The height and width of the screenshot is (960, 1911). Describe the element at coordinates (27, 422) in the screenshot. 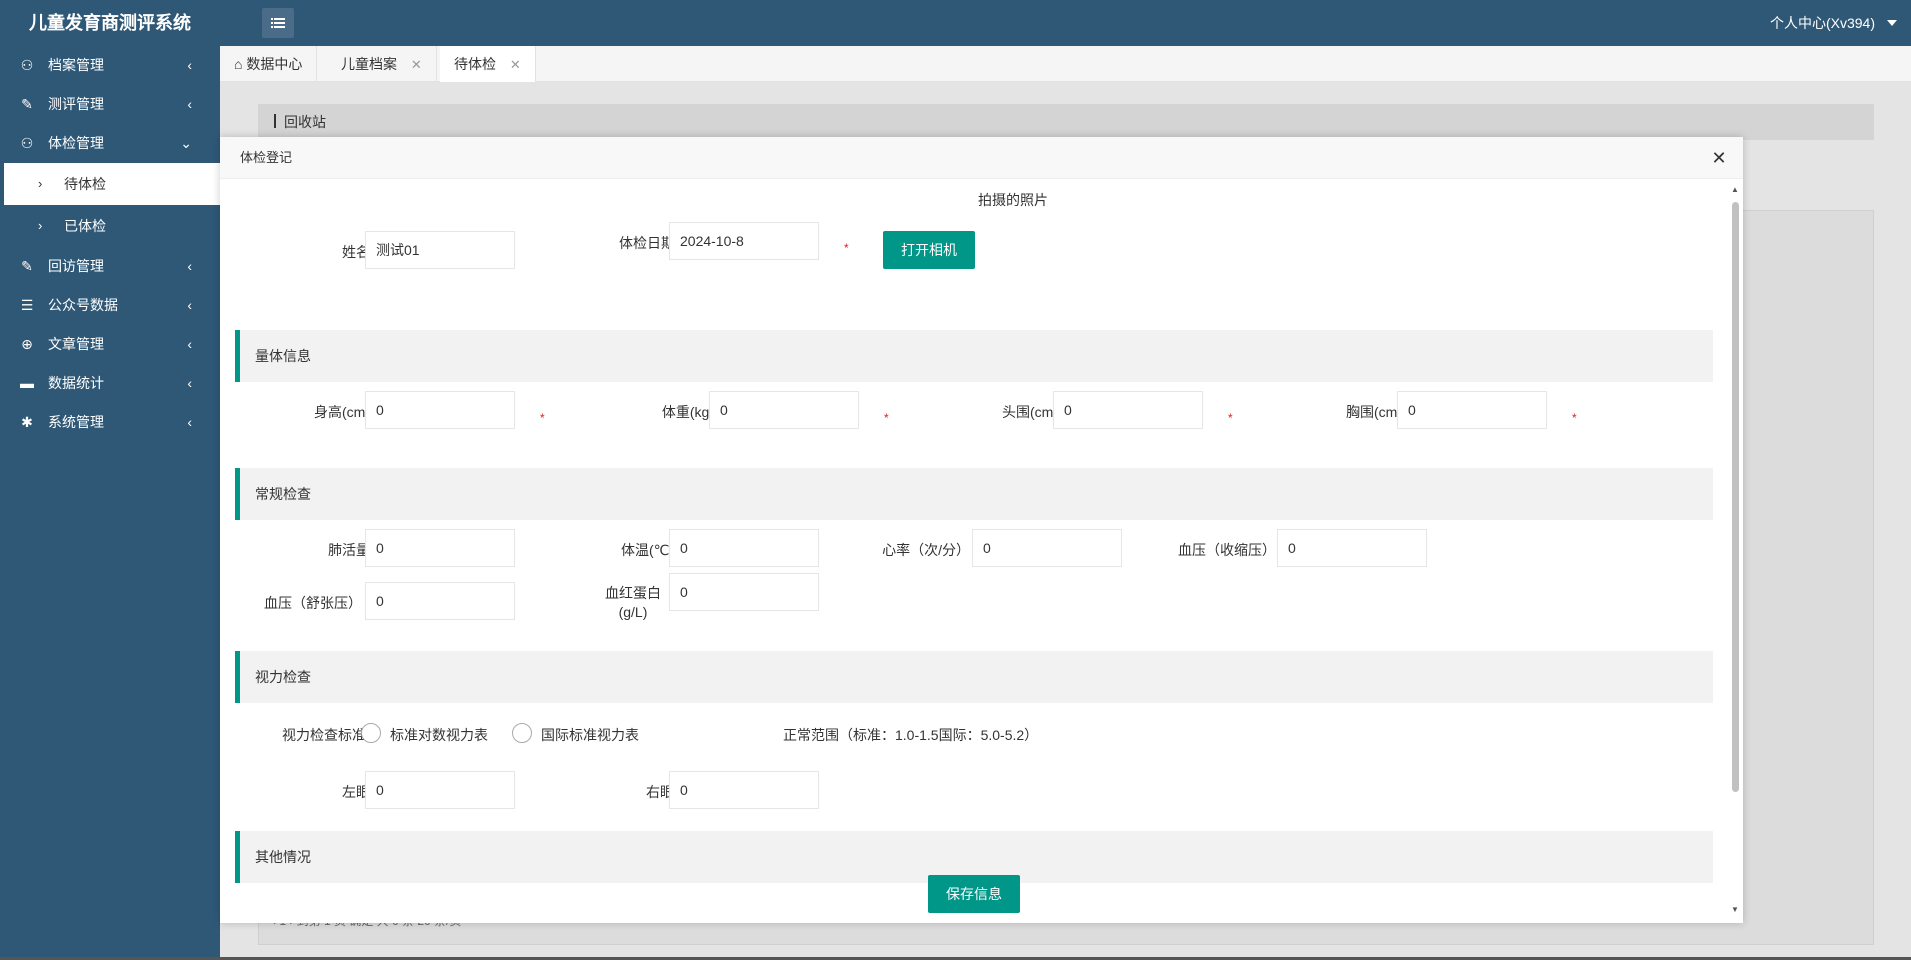

I see `gear-icon: ✱` at that location.